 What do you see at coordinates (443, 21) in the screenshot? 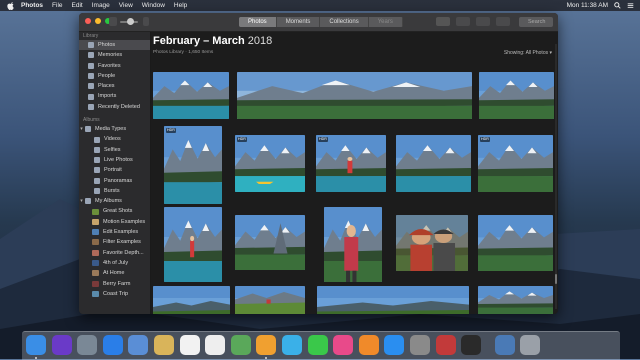
I see `info-icon` at bounding box center [443, 21].